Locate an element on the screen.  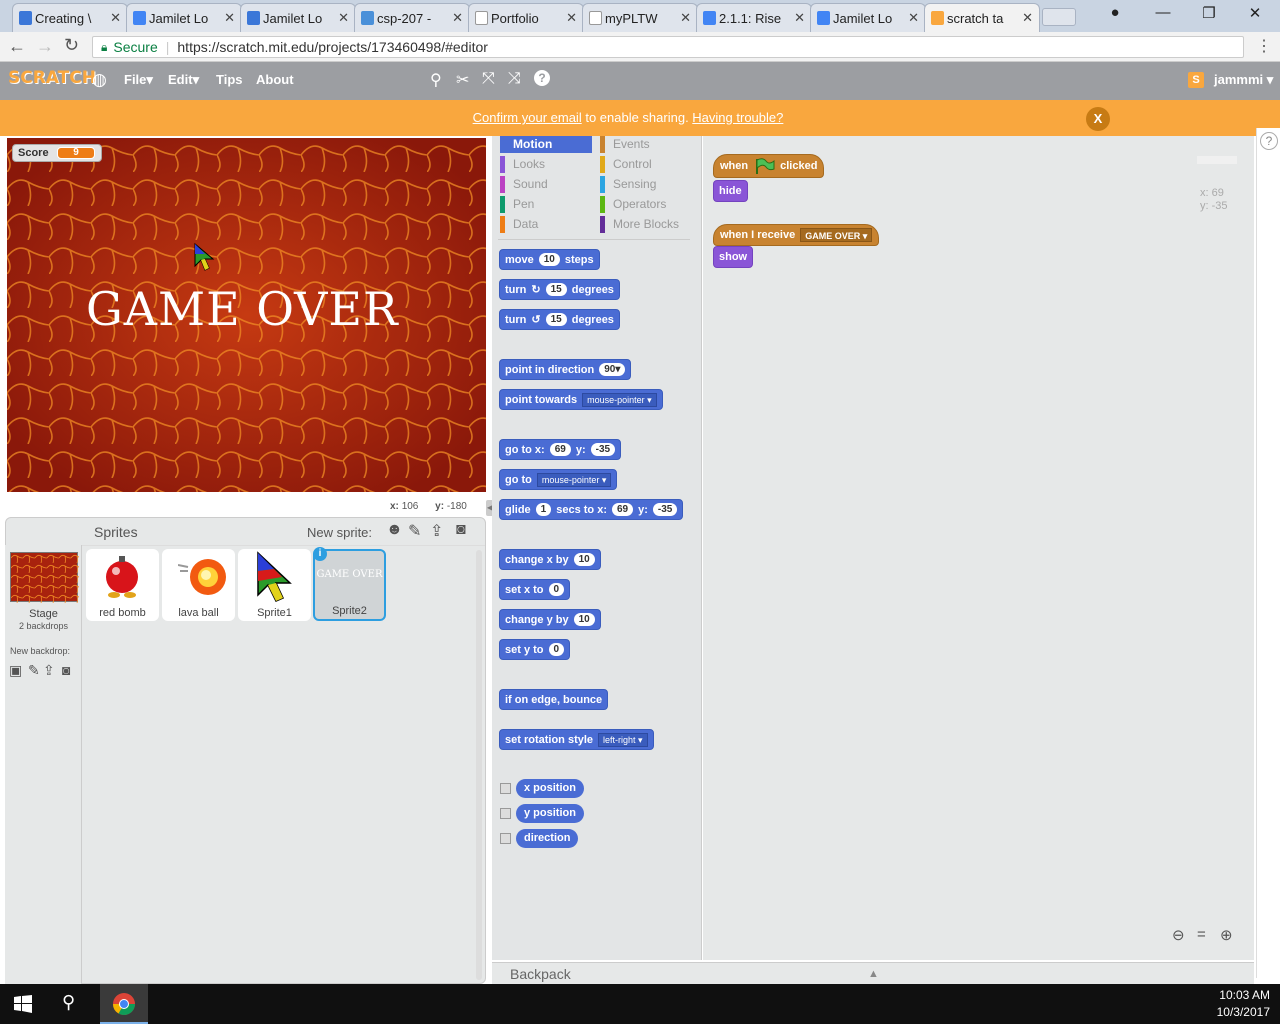
sprite-thumbnail: red bomb is located at coordinates (122, 585).